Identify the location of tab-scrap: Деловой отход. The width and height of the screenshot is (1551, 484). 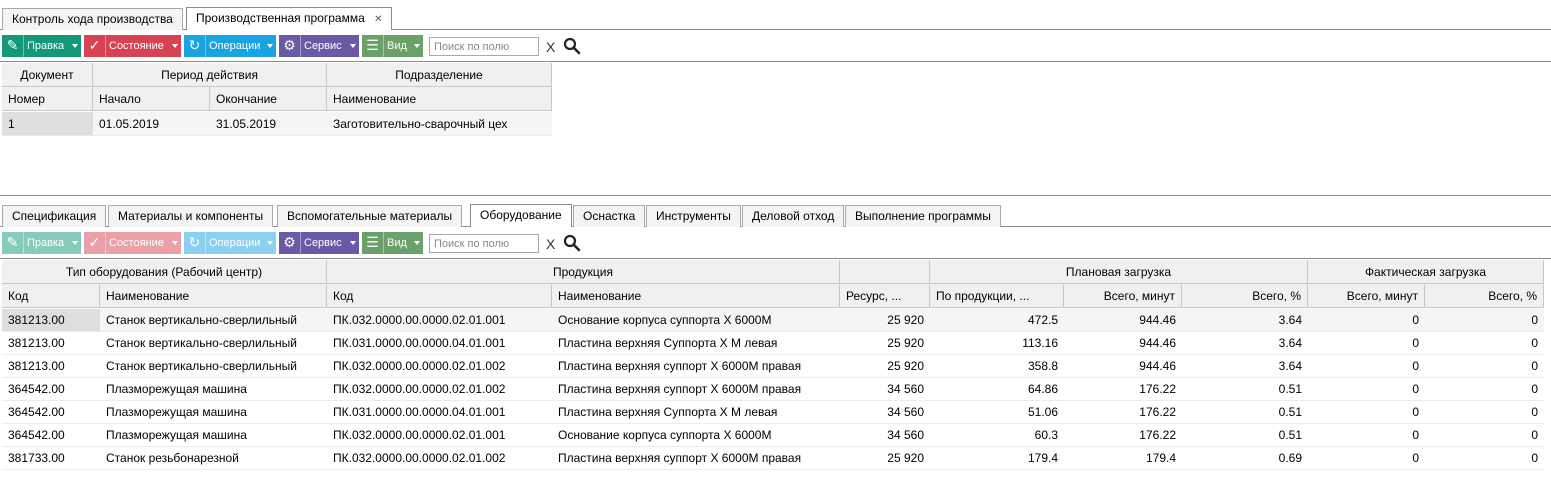
(793, 216).